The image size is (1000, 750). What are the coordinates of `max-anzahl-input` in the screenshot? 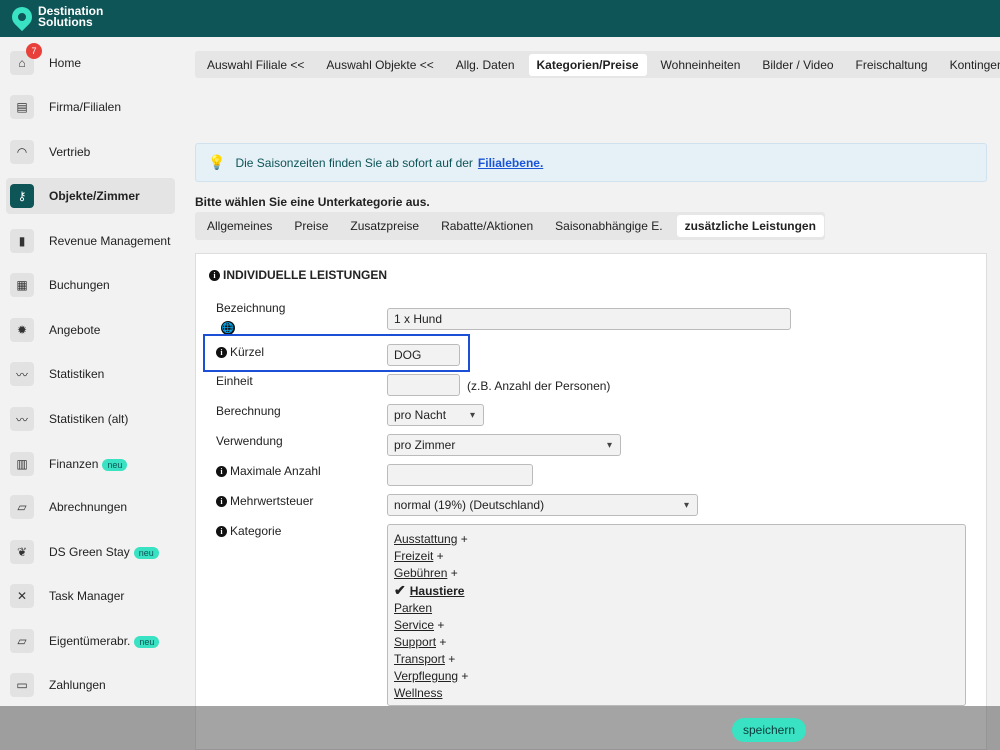 It's located at (460, 475).